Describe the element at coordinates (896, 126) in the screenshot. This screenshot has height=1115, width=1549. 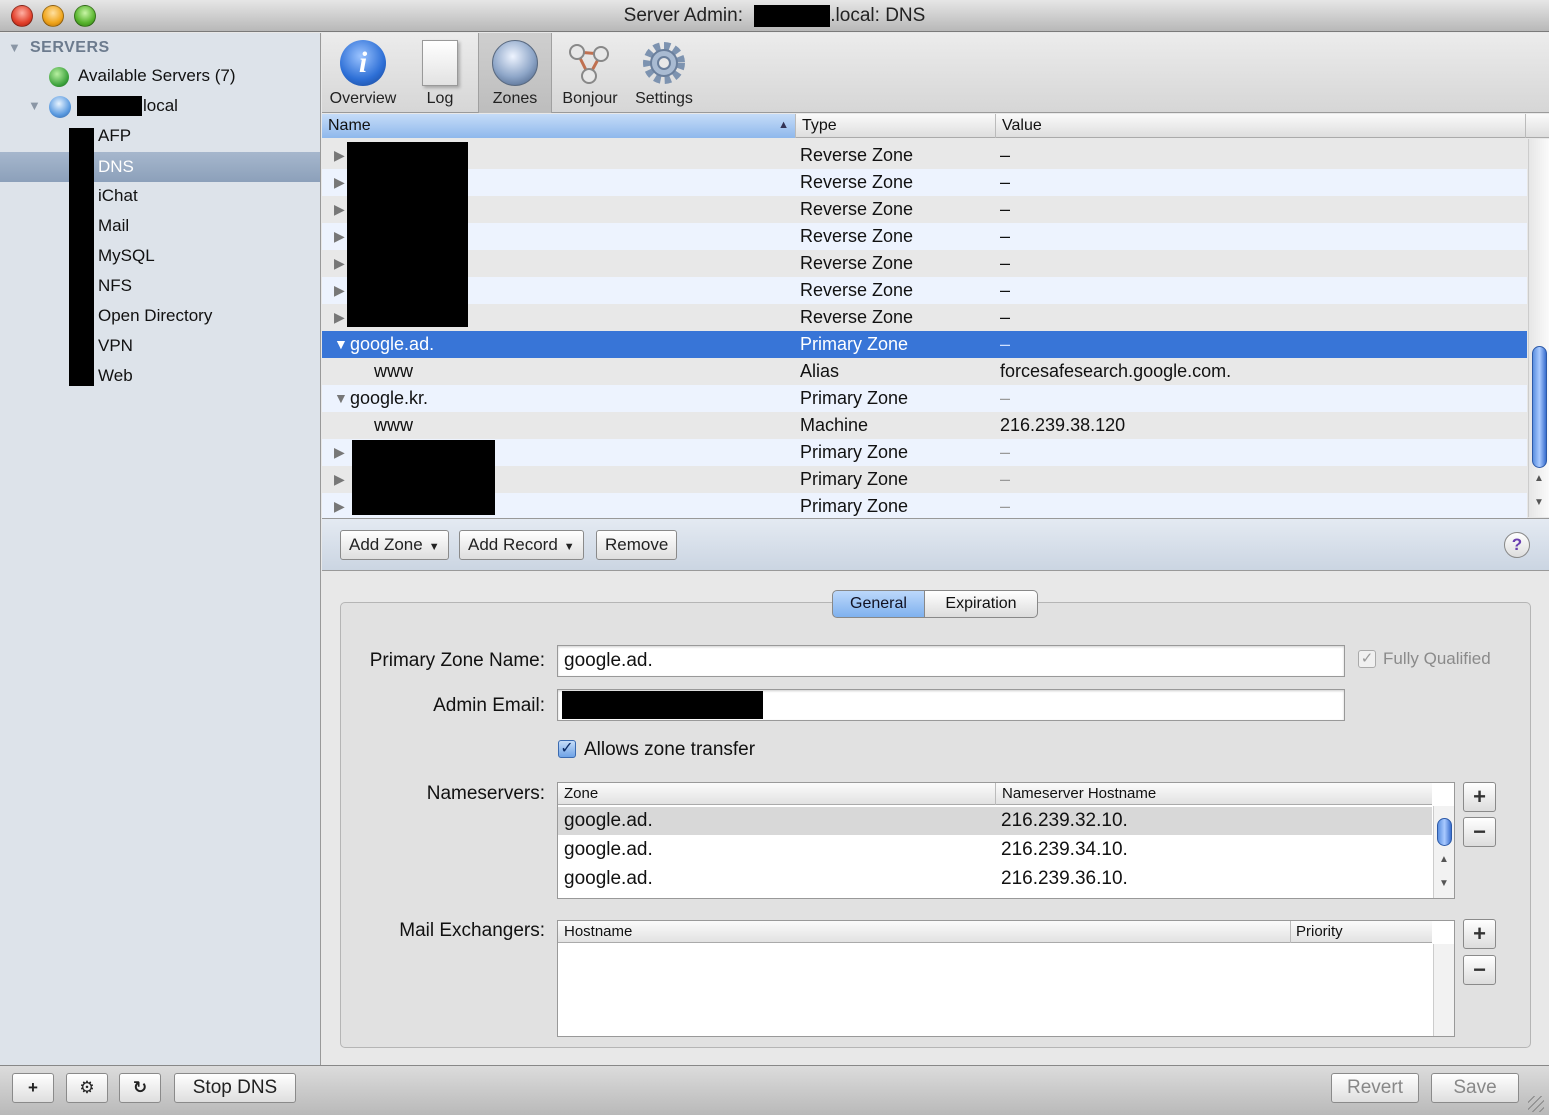
I see `column-header-type: Type` at that location.